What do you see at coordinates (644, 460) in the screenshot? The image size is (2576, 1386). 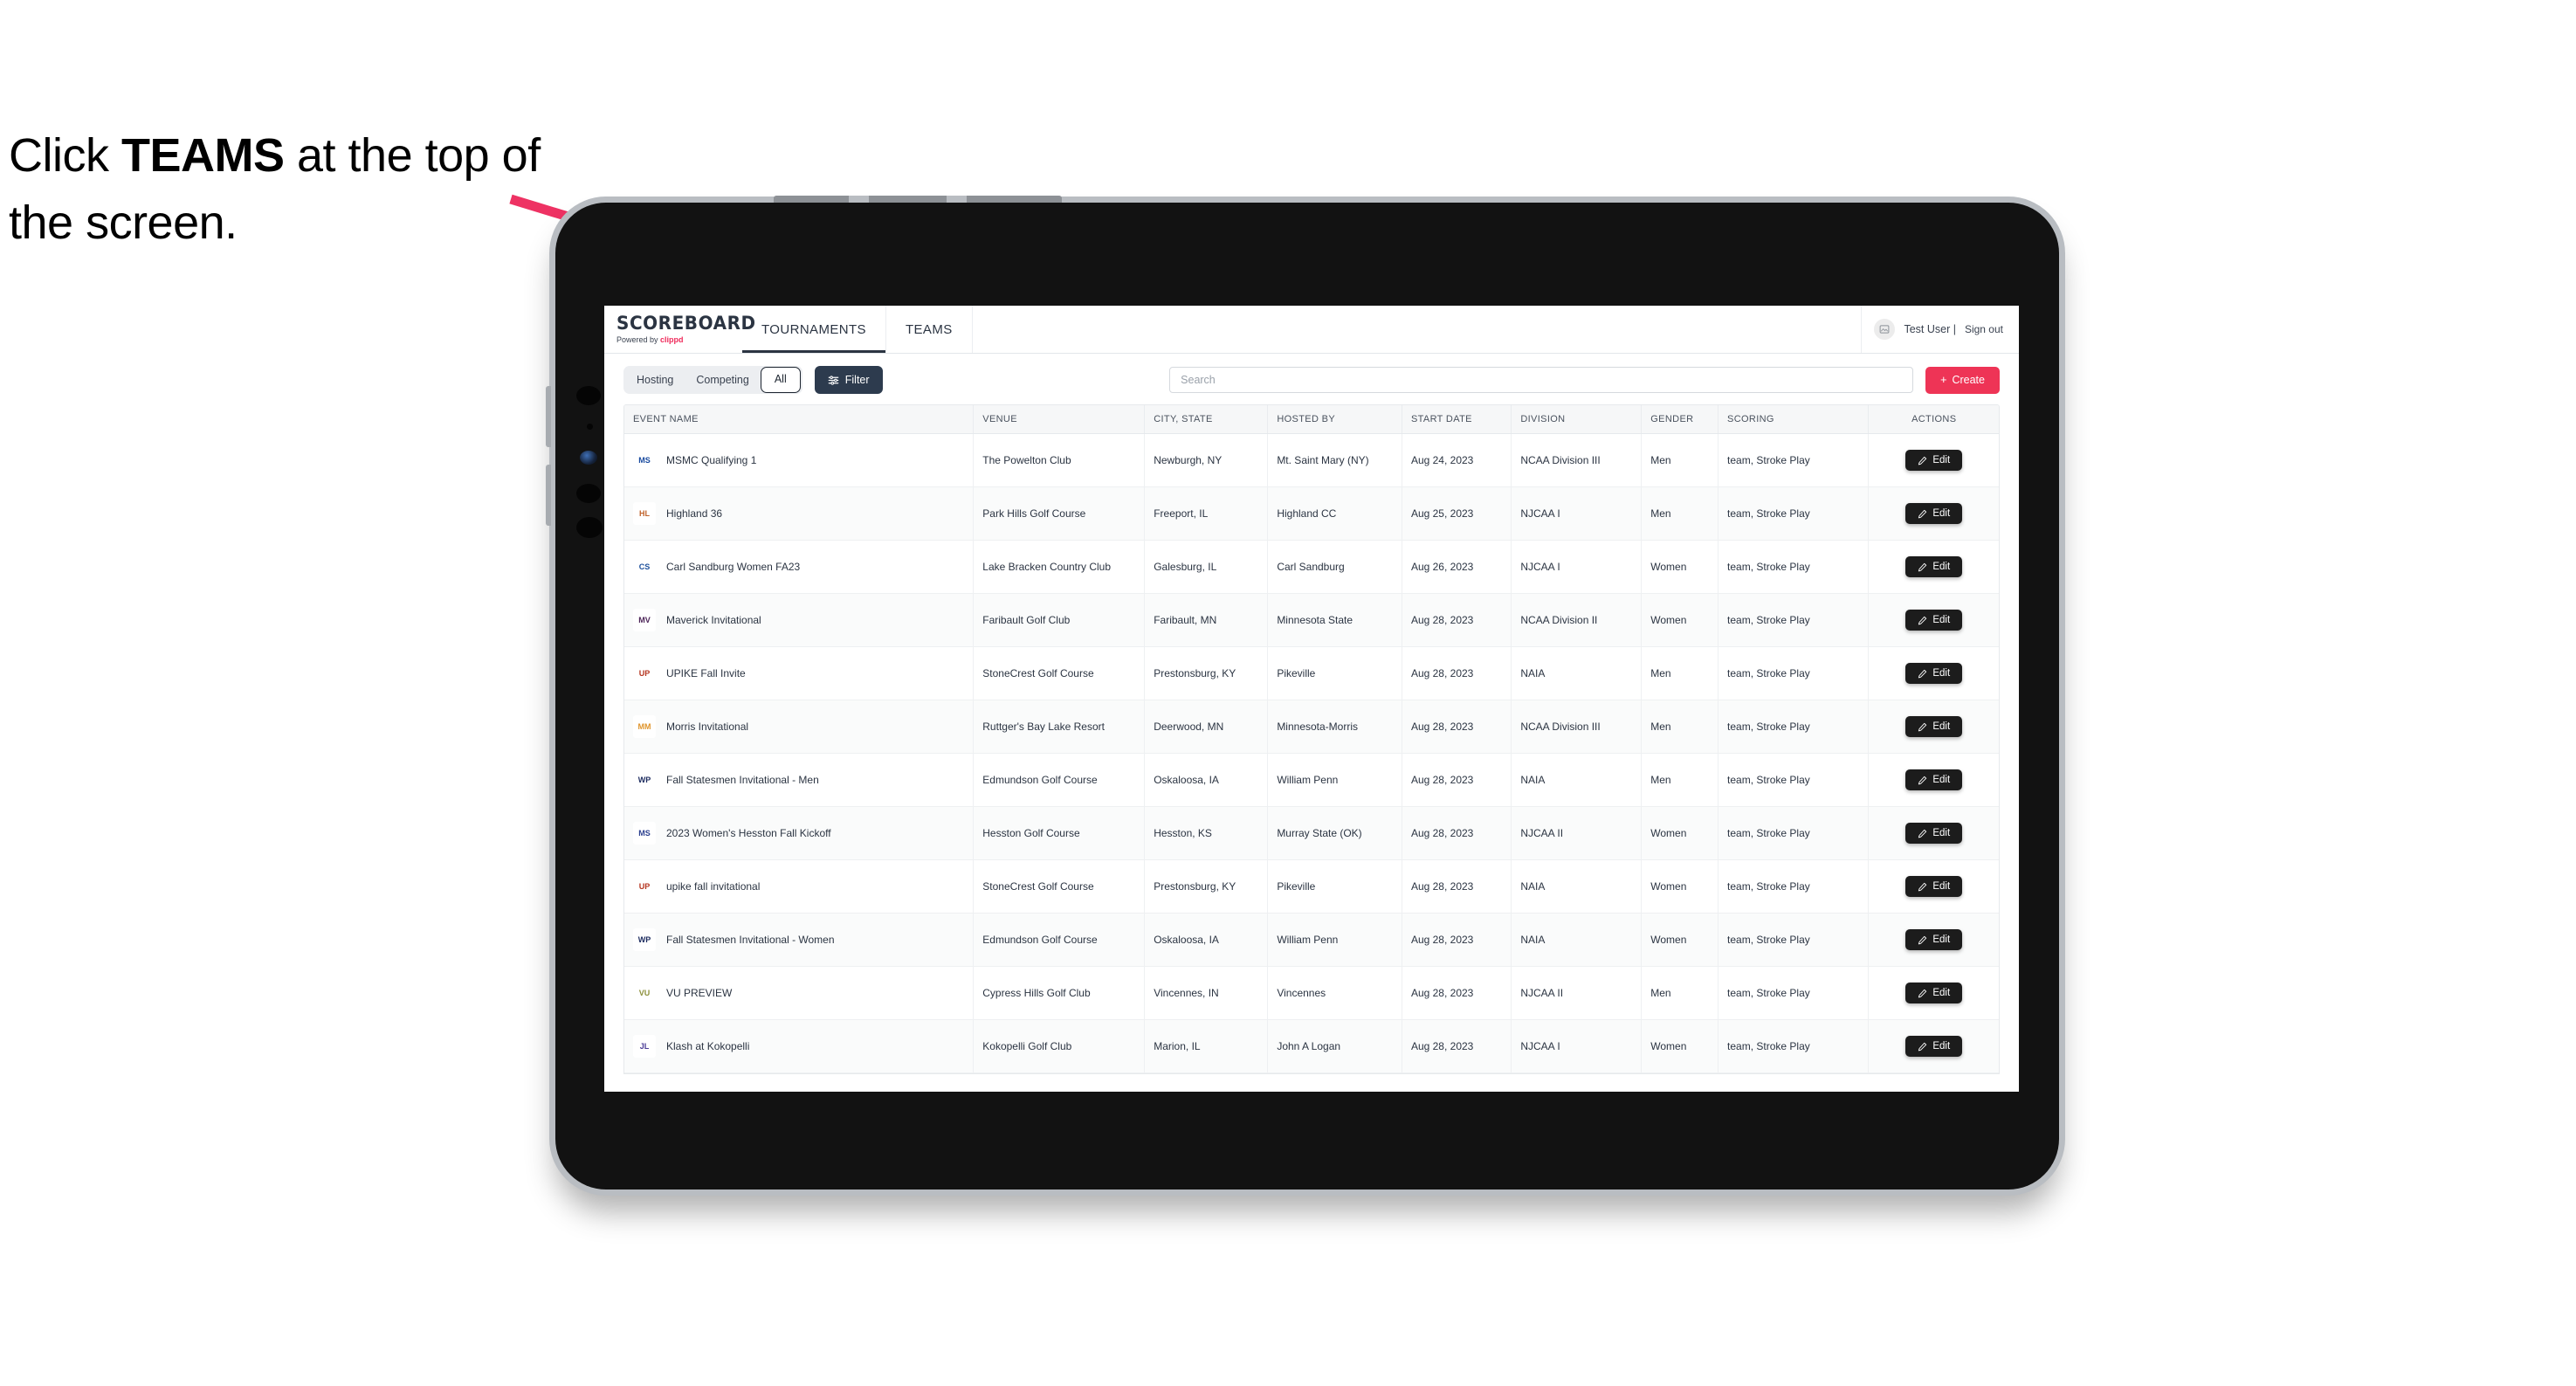 I see `team-logo-icon: MS` at bounding box center [644, 460].